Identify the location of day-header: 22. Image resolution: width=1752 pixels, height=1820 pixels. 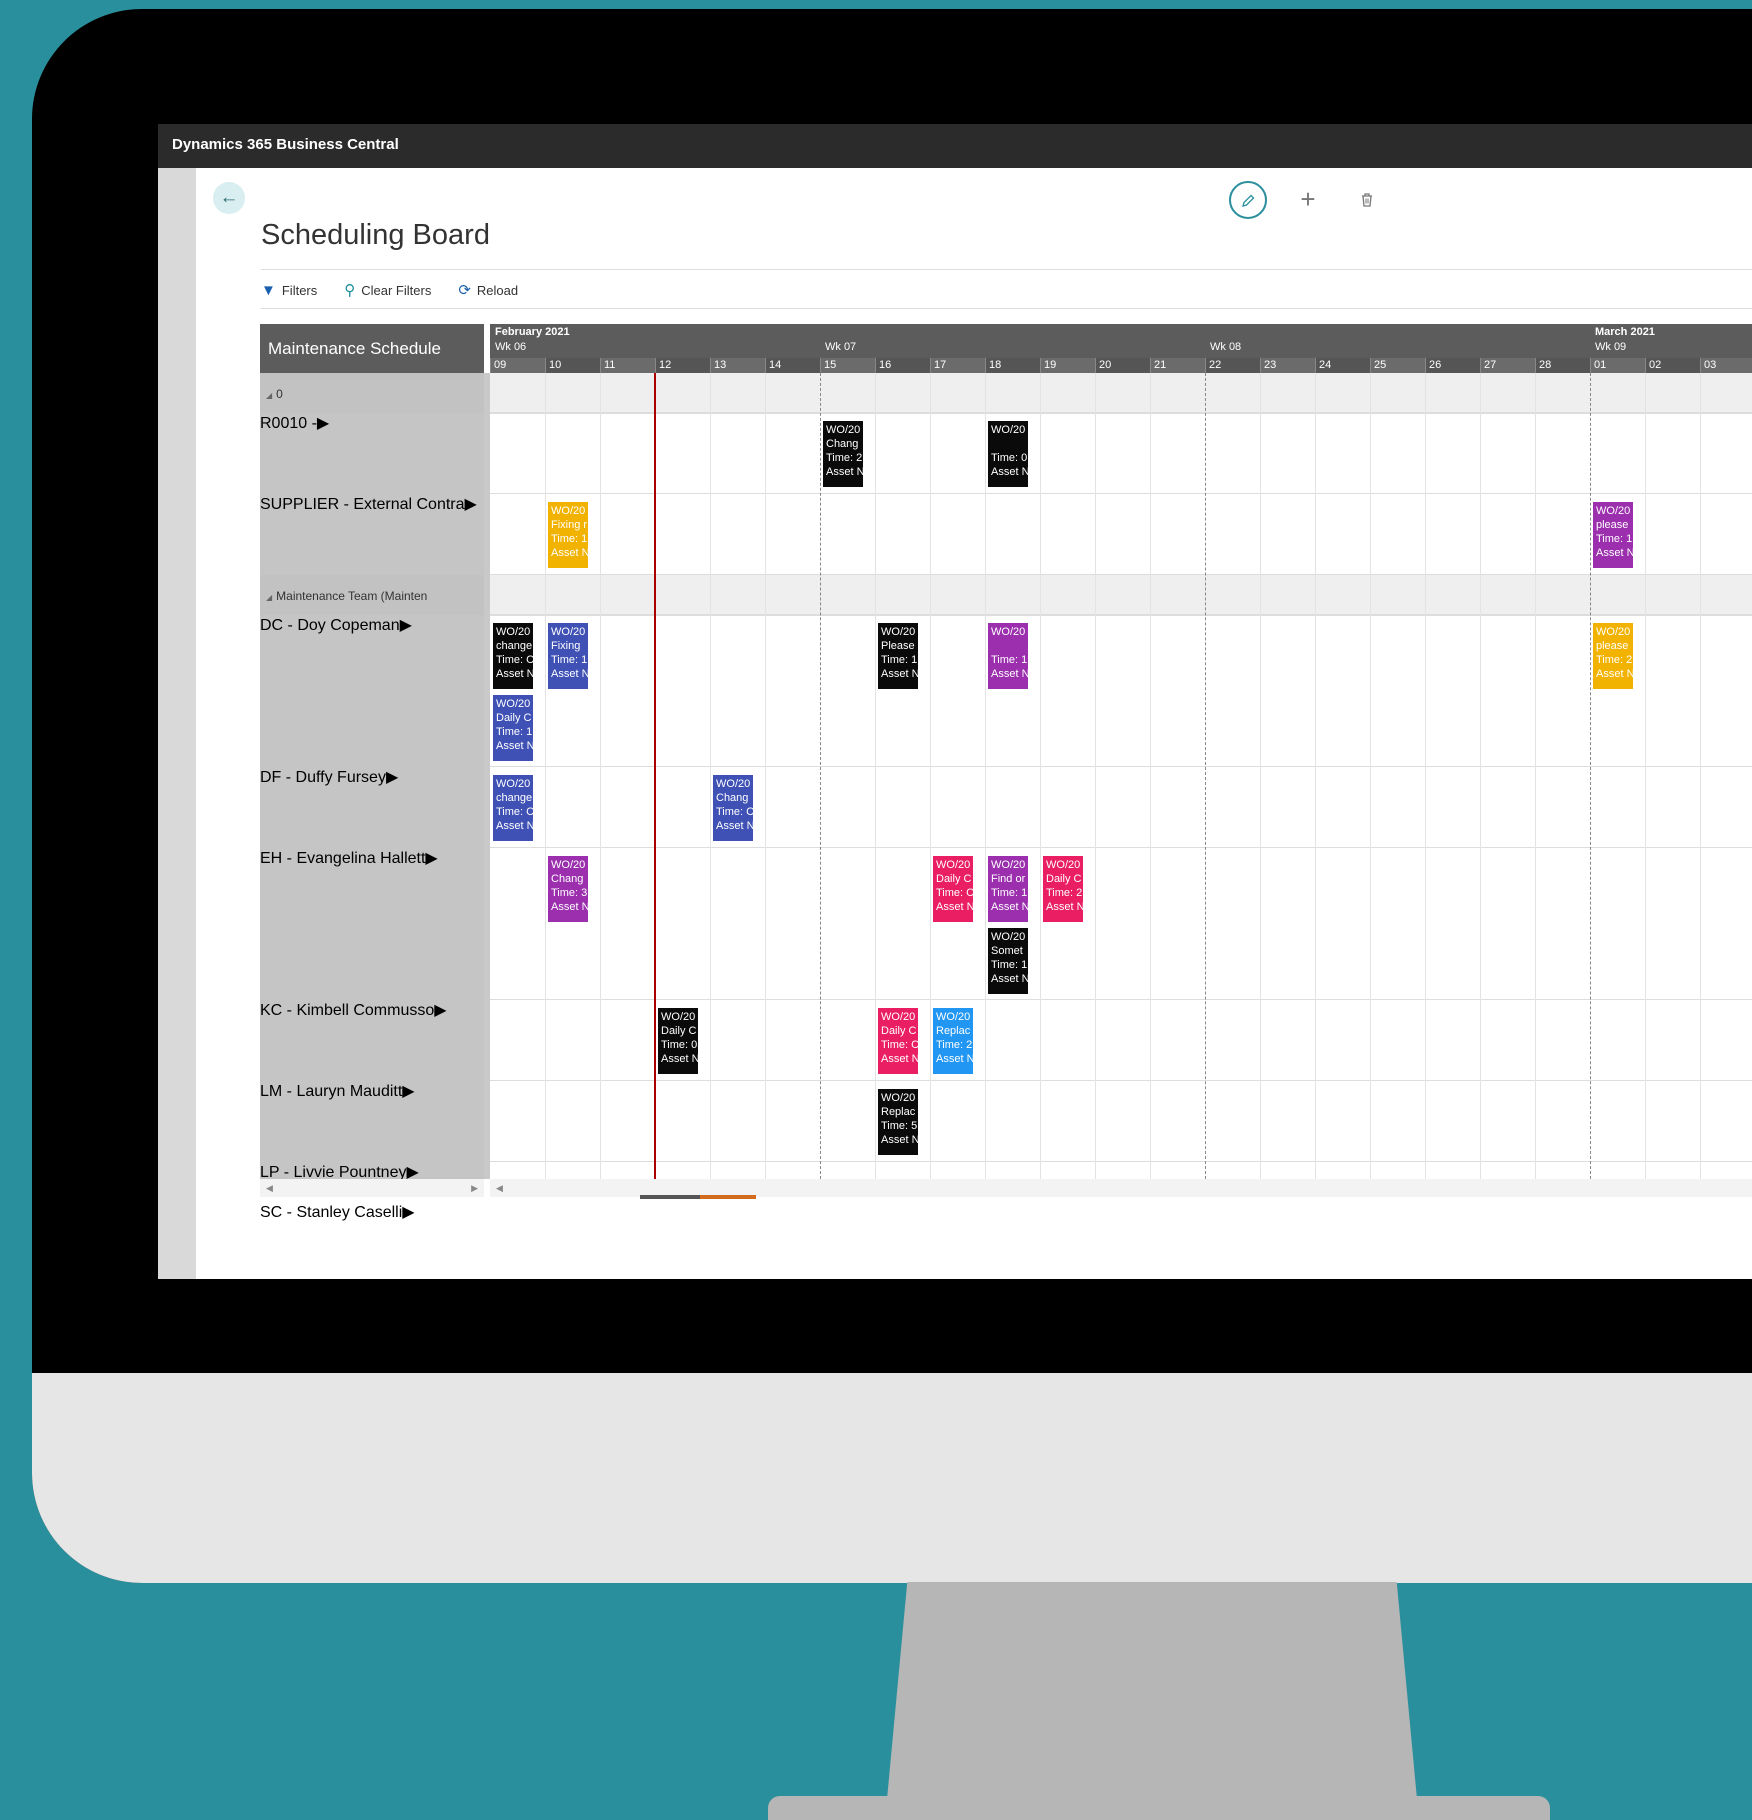
(1232, 365).